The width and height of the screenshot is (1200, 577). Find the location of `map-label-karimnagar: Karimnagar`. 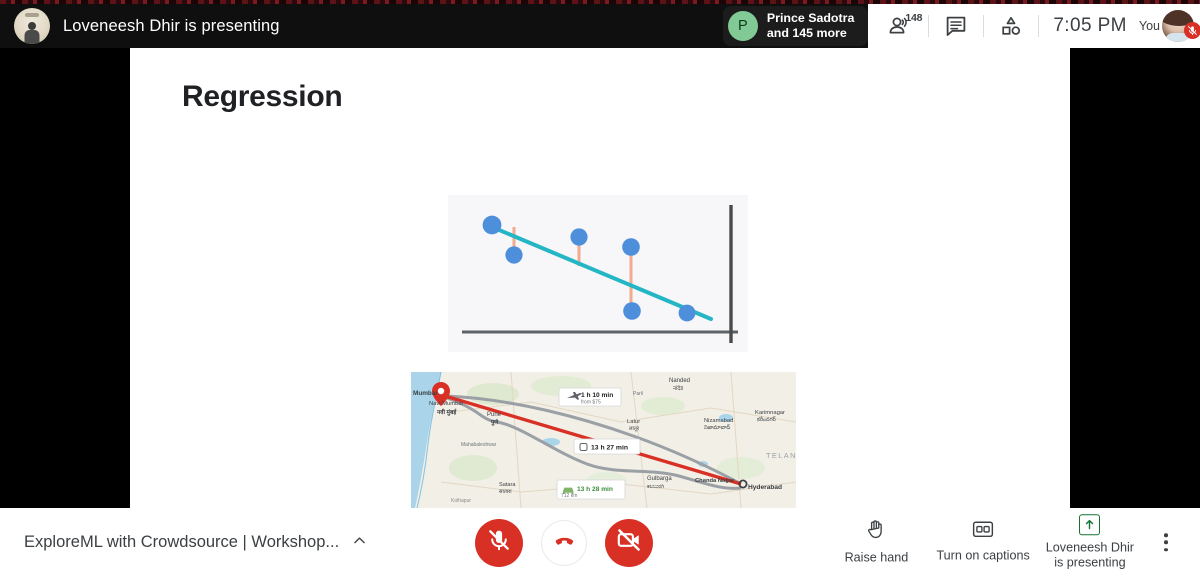

map-label-karimnagar: Karimnagar is located at coordinates (770, 413).